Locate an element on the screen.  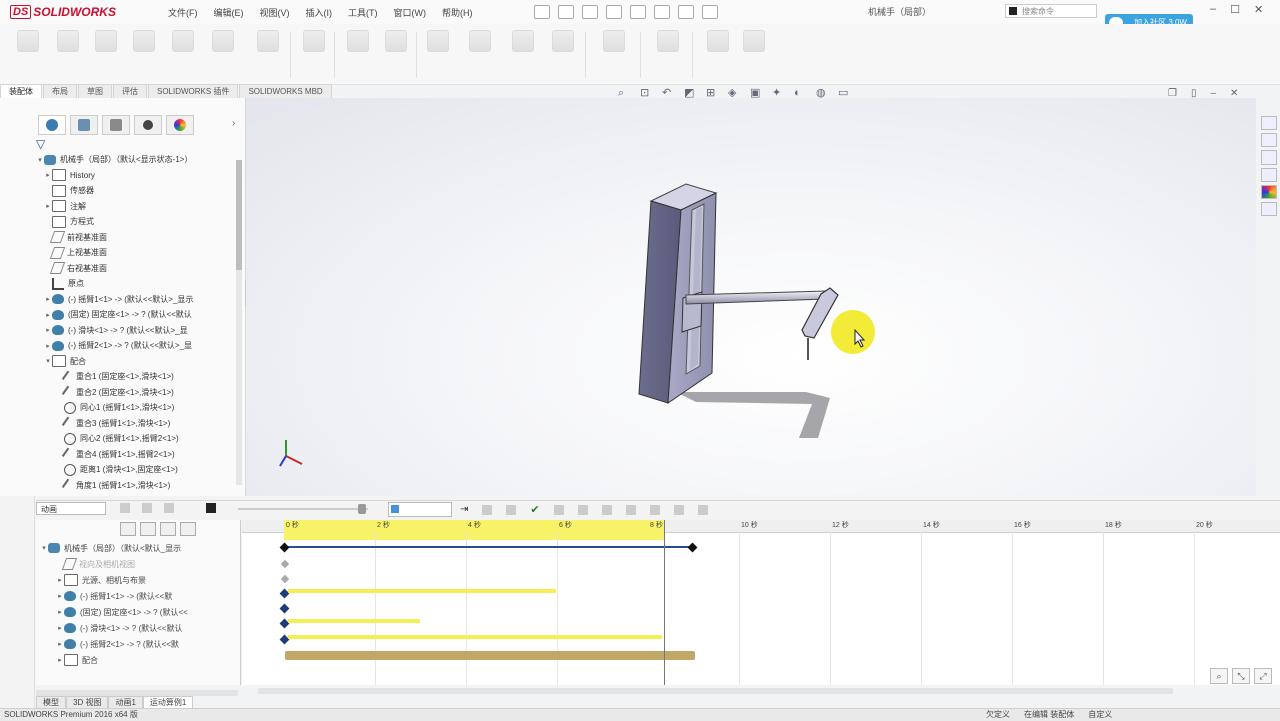
motion-row-lights: ▸ 光源、相机与布景 is located at coordinates (138, 580).